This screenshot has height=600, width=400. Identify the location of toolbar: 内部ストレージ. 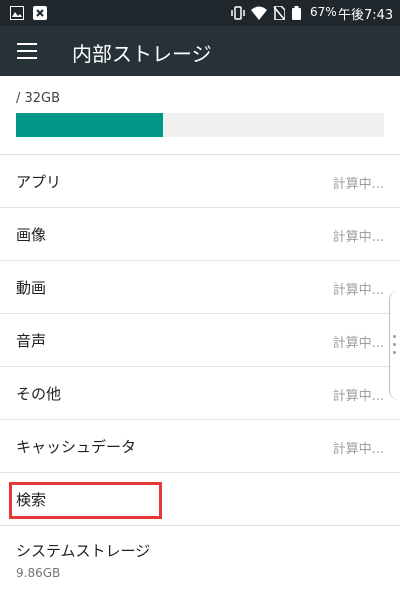
(200, 51).